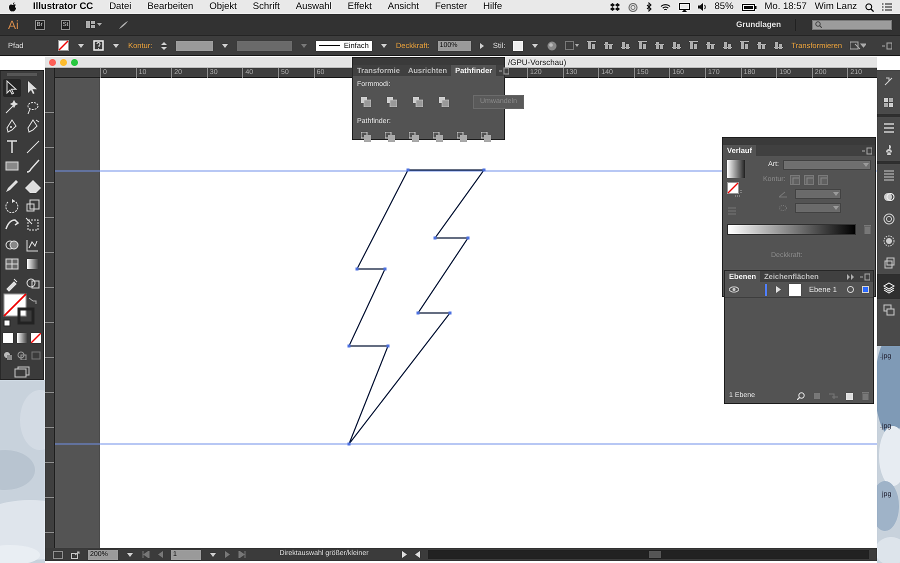 The width and height of the screenshot is (900, 563). Describe the element at coordinates (888, 288) in the screenshot. I see `layers-icon` at that location.